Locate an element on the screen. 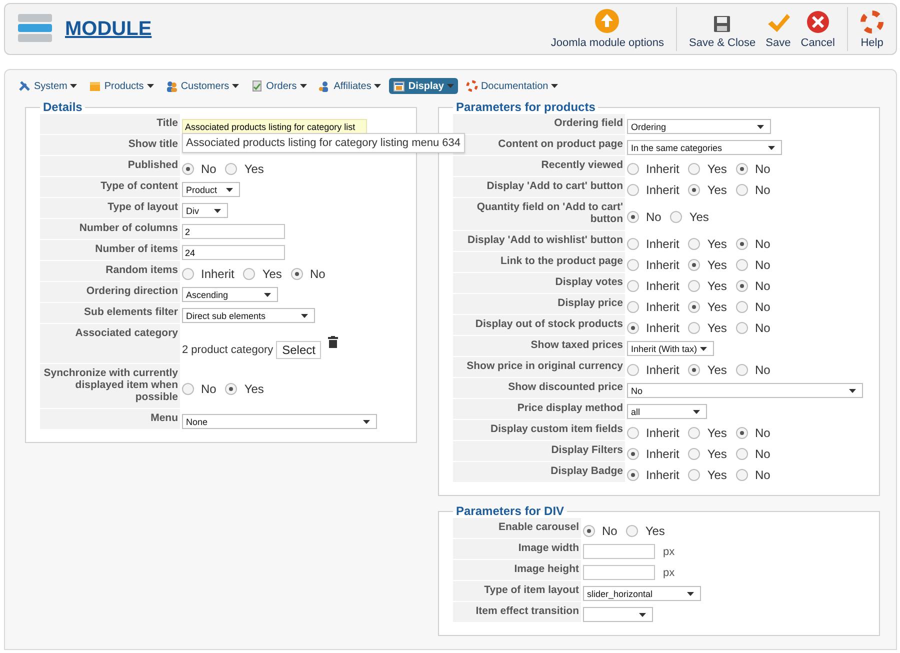 This screenshot has width=900, height=653. page-title: MODULE is located at coordinates (108, 29).